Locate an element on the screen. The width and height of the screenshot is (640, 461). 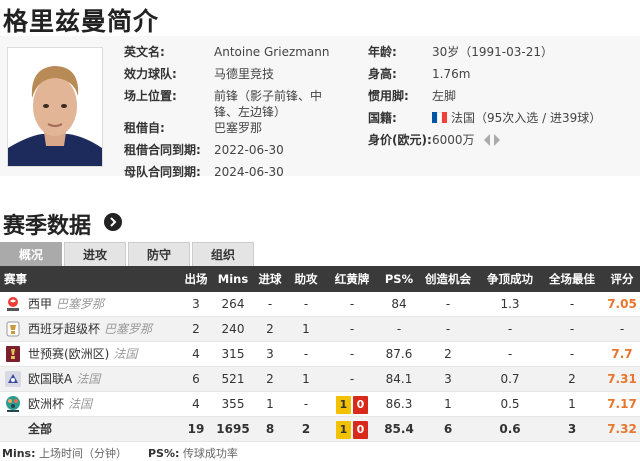
cell-mins: 240 is located at coordinates (233, 329).